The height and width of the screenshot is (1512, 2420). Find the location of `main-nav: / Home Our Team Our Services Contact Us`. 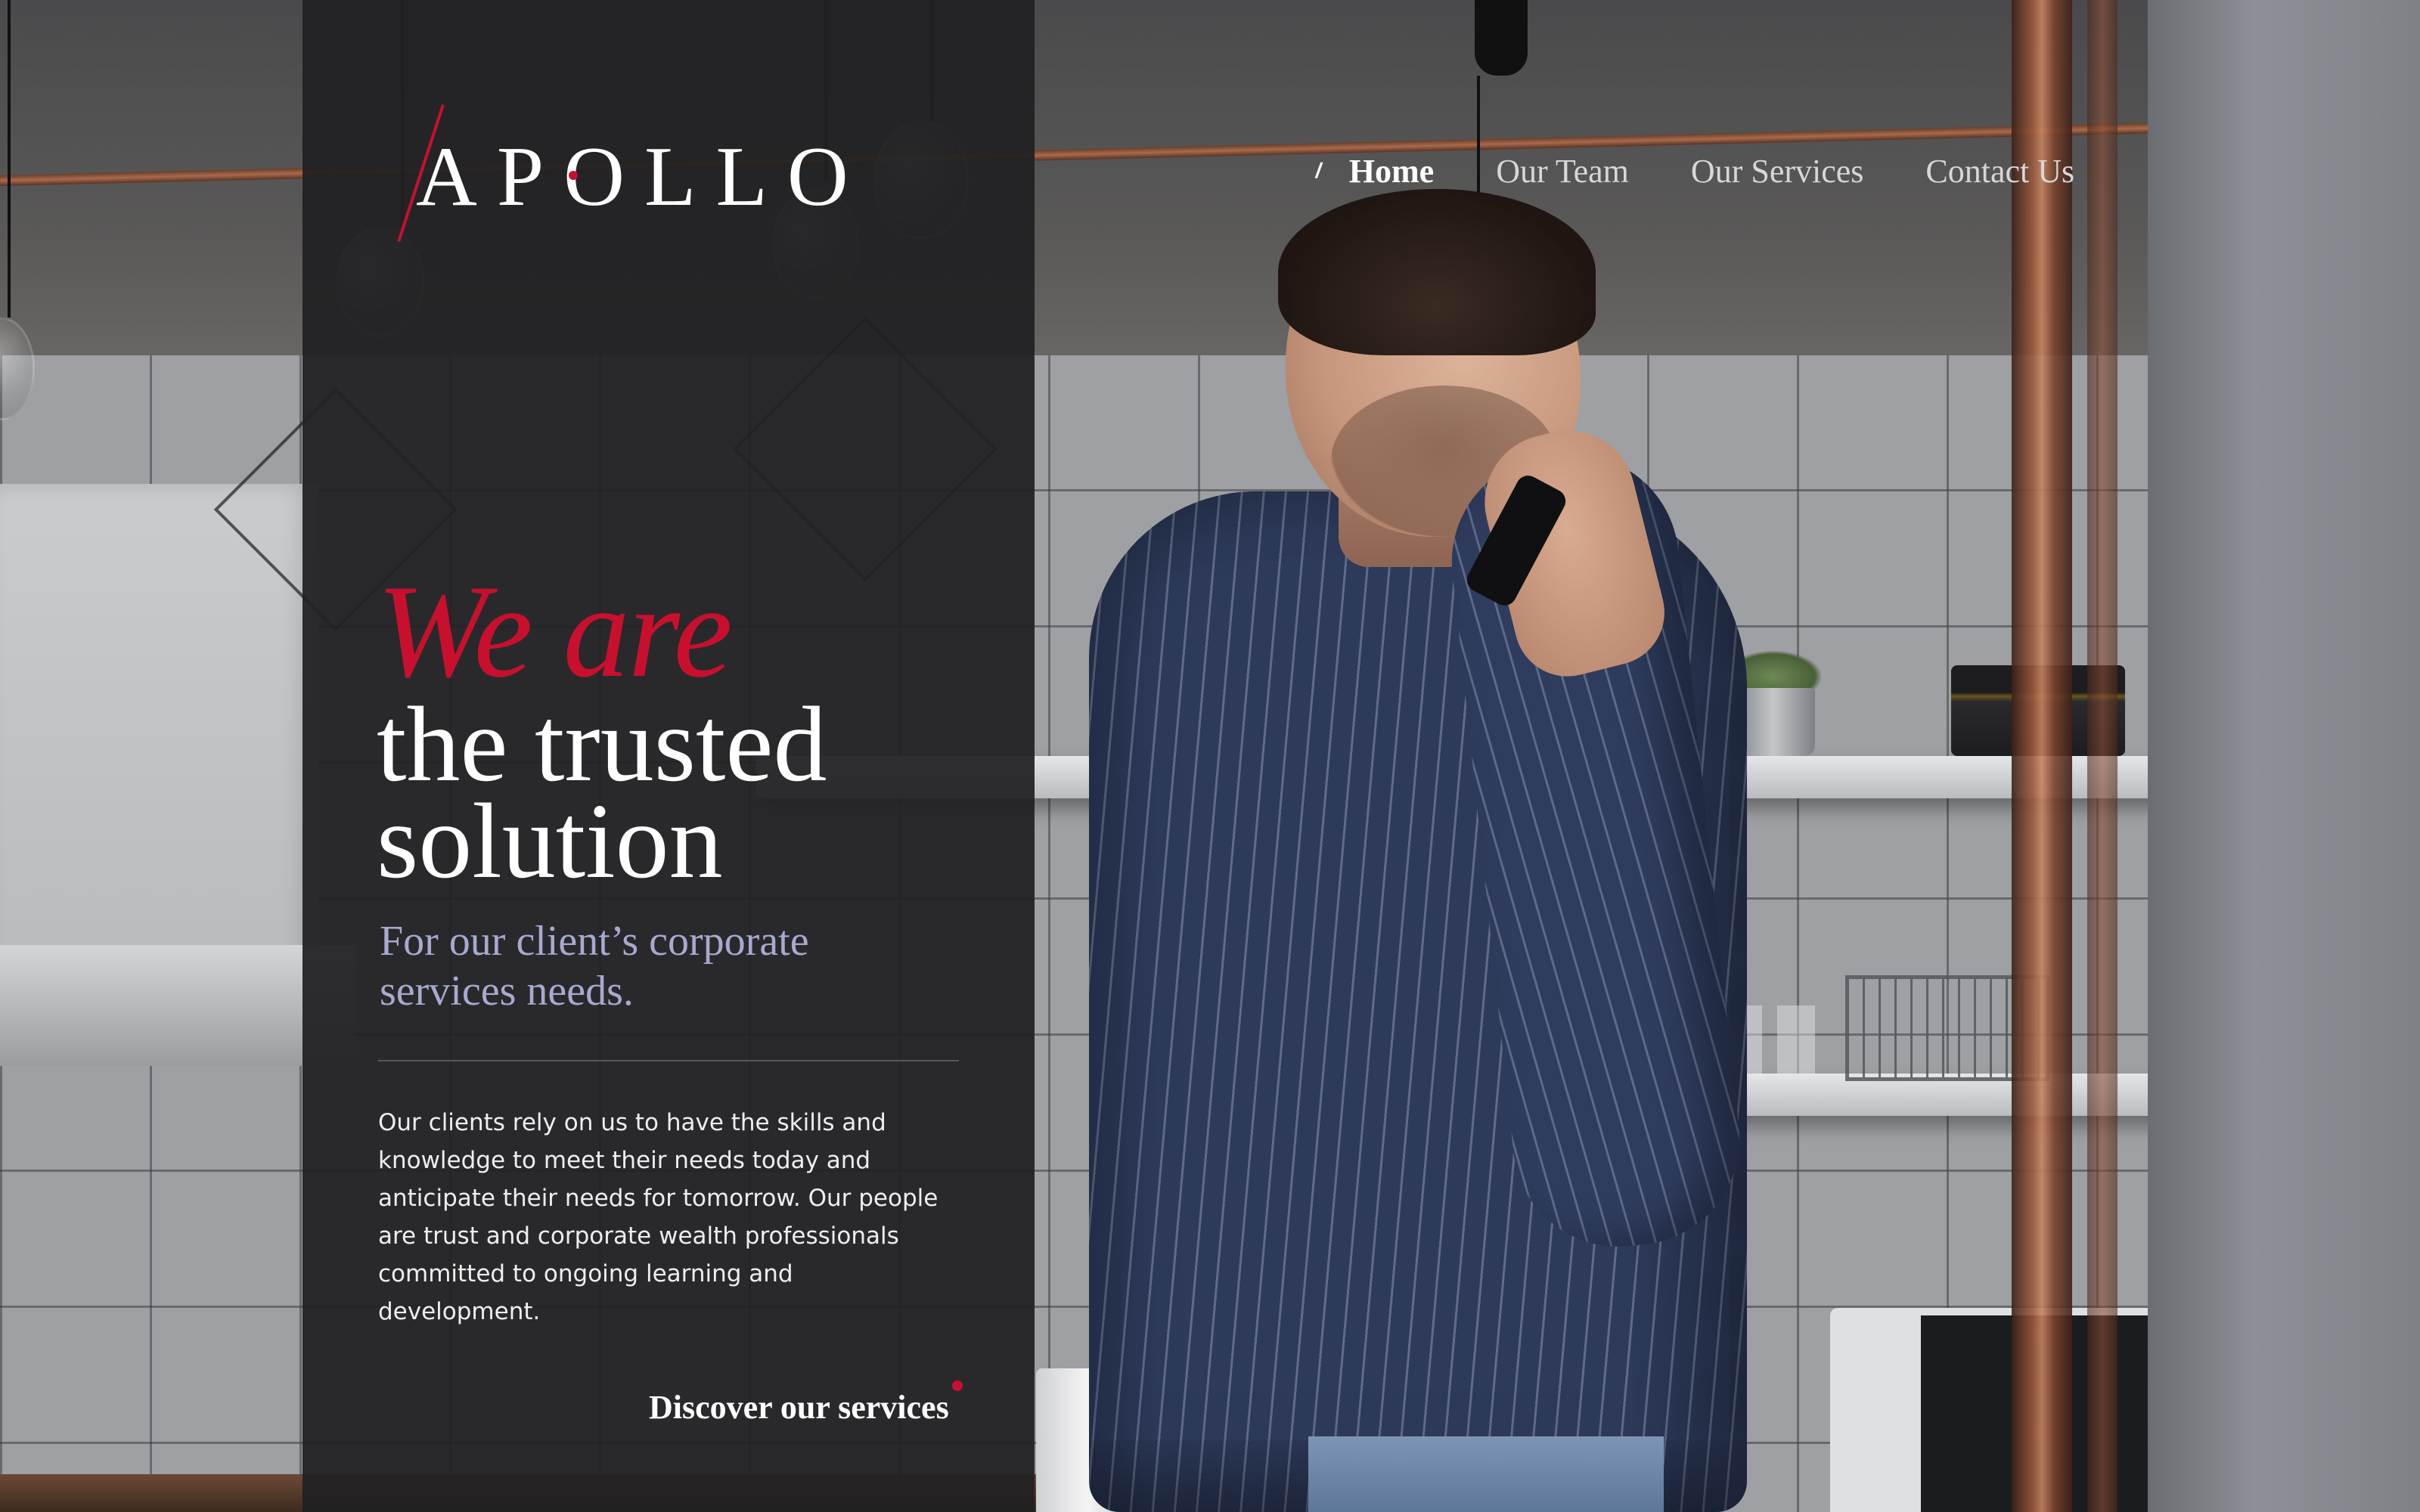

main-nav: / Home Our Team Our Services Contact Us is located at coordinates (1694, 171).